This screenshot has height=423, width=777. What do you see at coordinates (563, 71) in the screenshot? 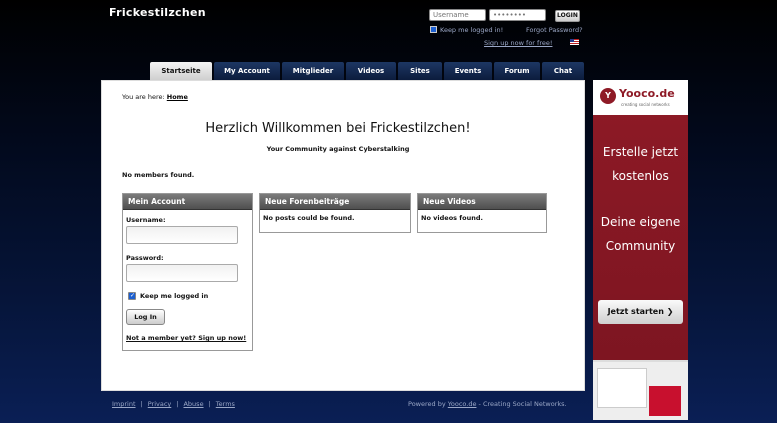
I see `tab-chat: Chat` at bounding box center [563, 71].